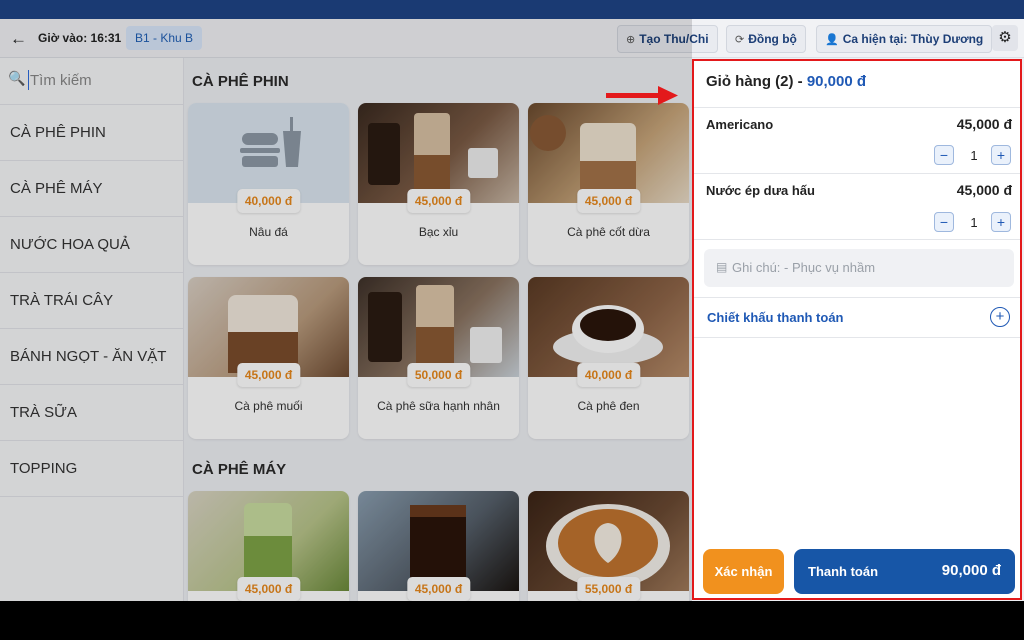  I want to click on coconut-coffee-photo, so click(583, 155).